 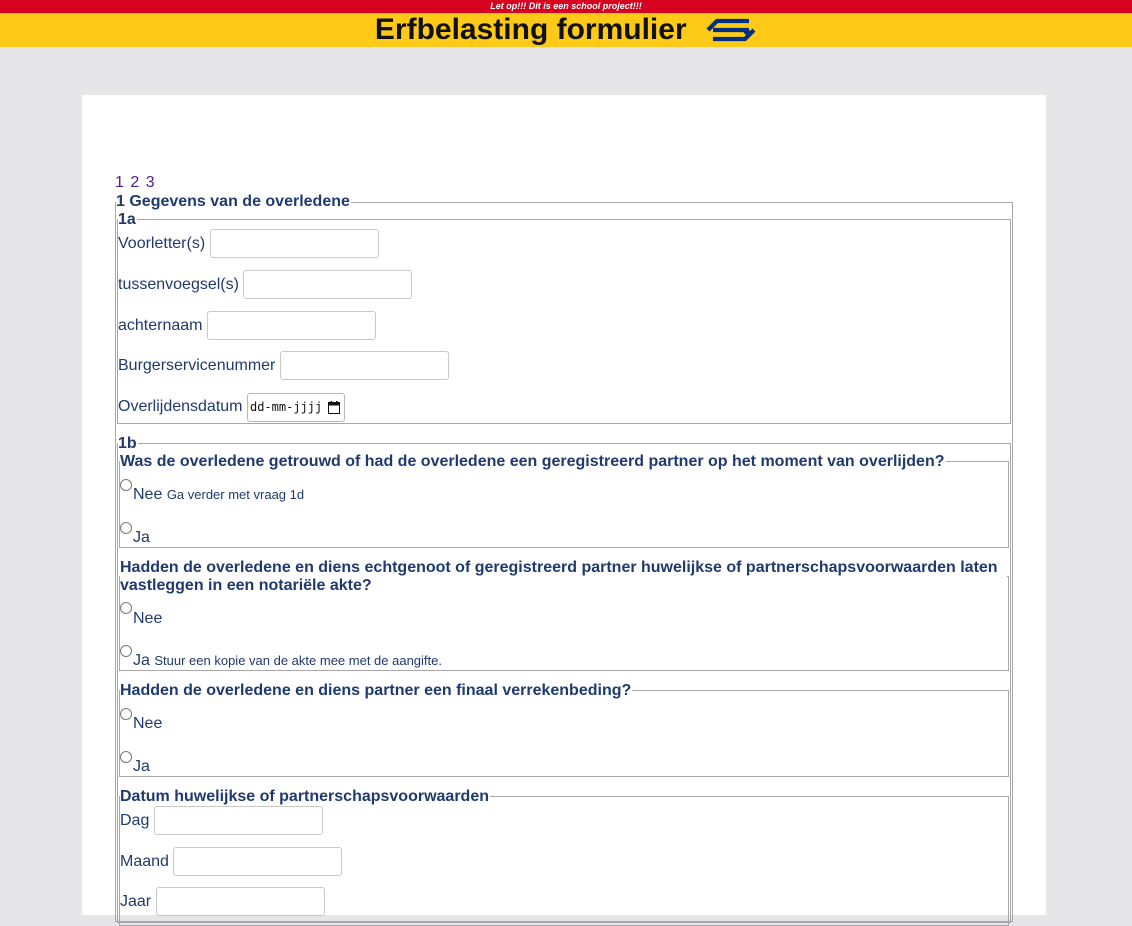 I want to click on date-of-death-placeholder: dd-mm-jjjj, so click(x=286, y=407).